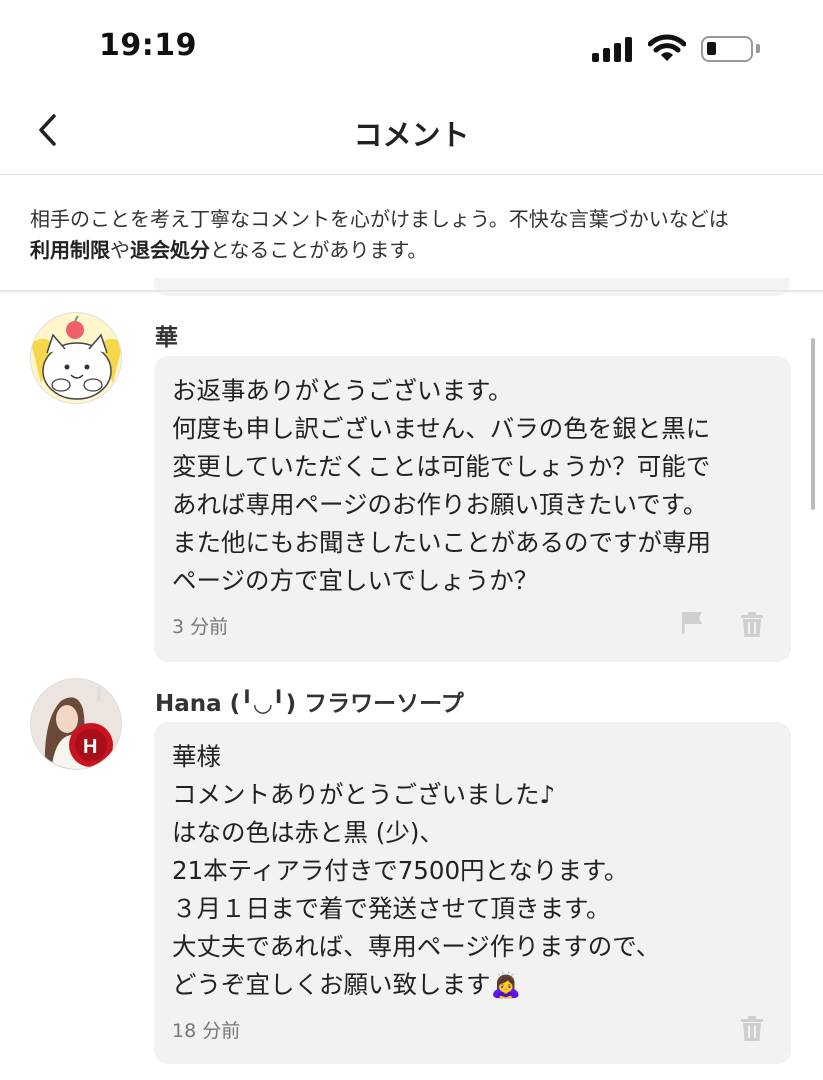  Describe the element at coordinates (166, 335) in the screenshot. I see `comment-author: 華` at that location.